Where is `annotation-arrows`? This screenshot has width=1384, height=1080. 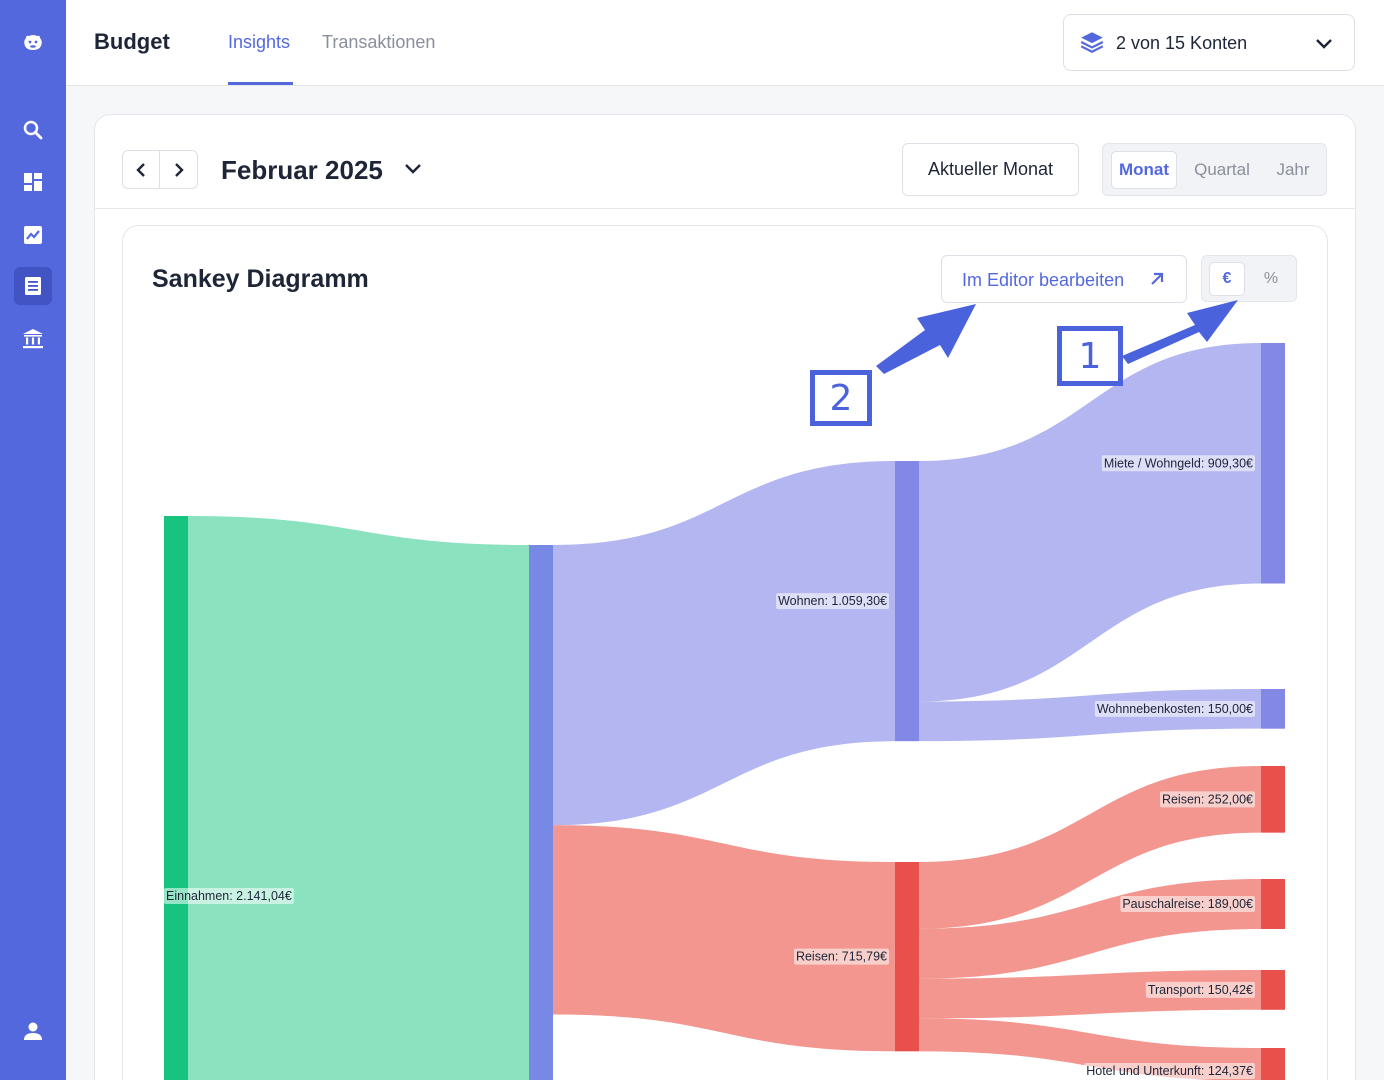 annotation-arrows is located at coordinates (1057, 337).